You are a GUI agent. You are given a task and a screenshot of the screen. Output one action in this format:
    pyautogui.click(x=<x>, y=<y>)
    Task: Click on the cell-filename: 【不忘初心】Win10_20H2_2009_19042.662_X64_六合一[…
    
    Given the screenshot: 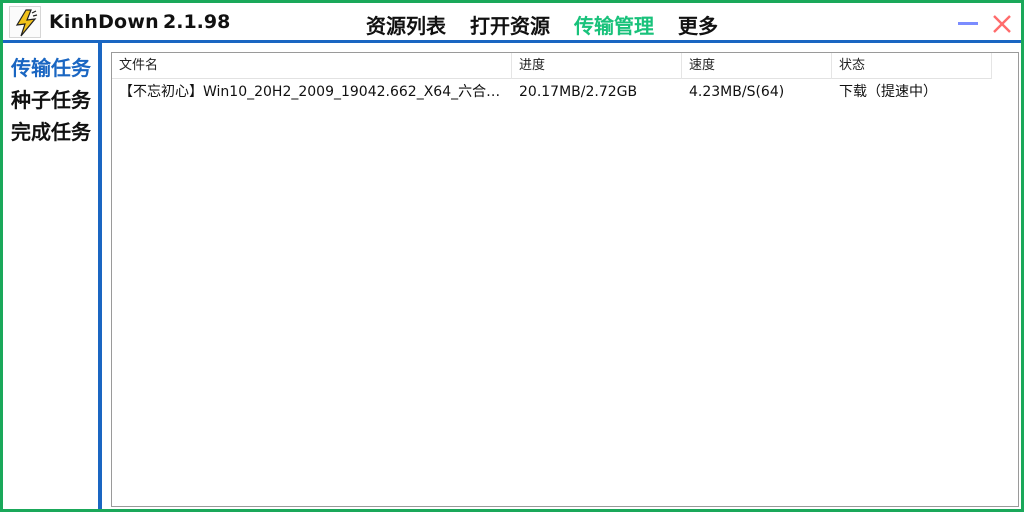 What is the action you would take?
    pyautogui.click(x=315, y=92)
    